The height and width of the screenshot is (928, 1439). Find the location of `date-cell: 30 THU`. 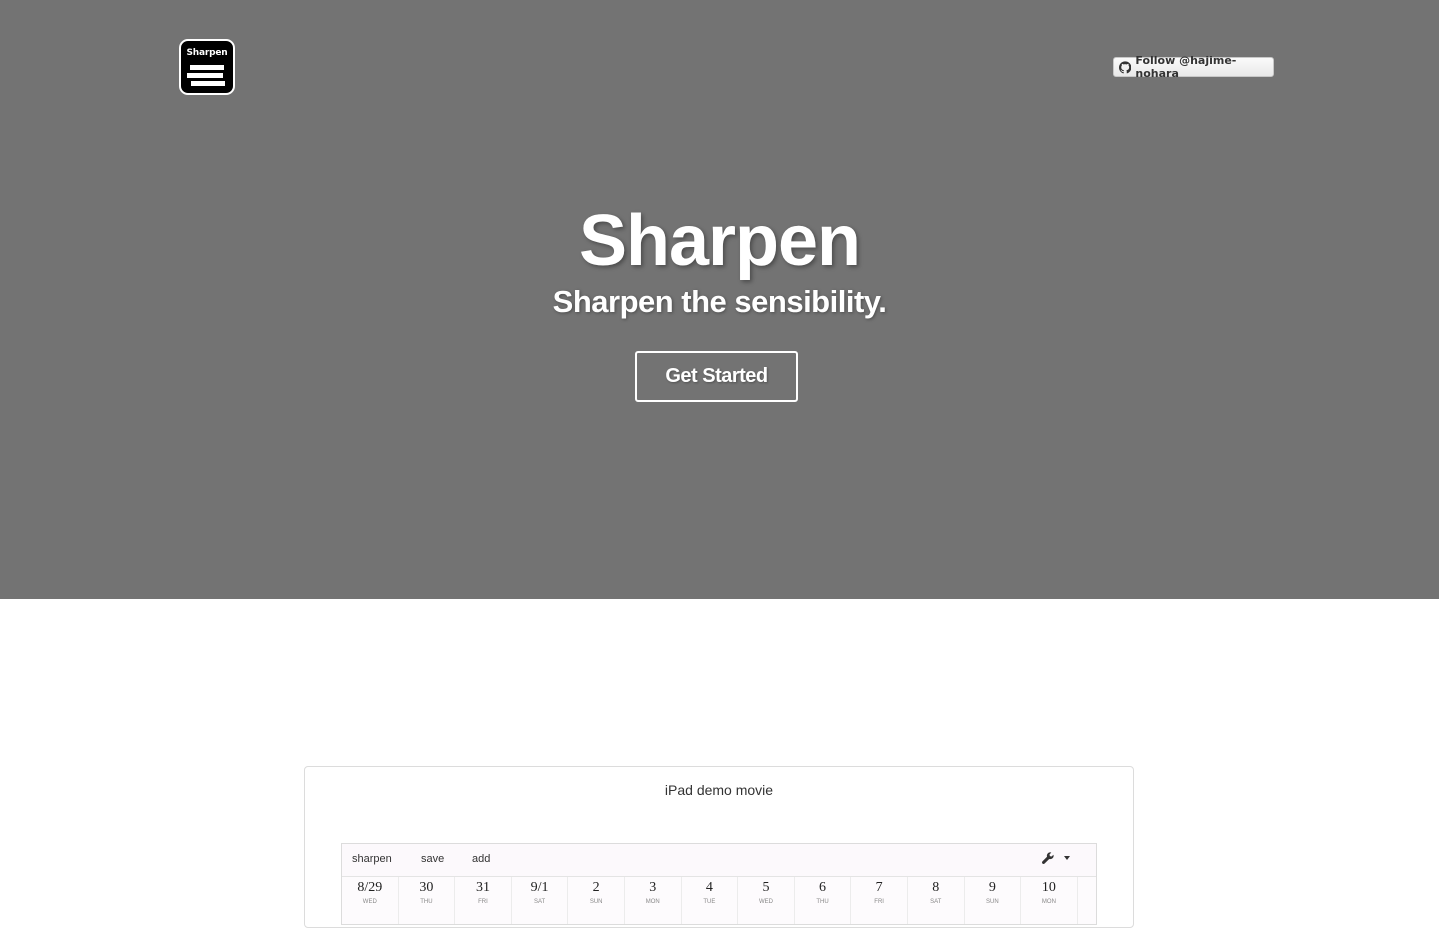

date-cell: 30 THU is located at coordinates (427, 900).